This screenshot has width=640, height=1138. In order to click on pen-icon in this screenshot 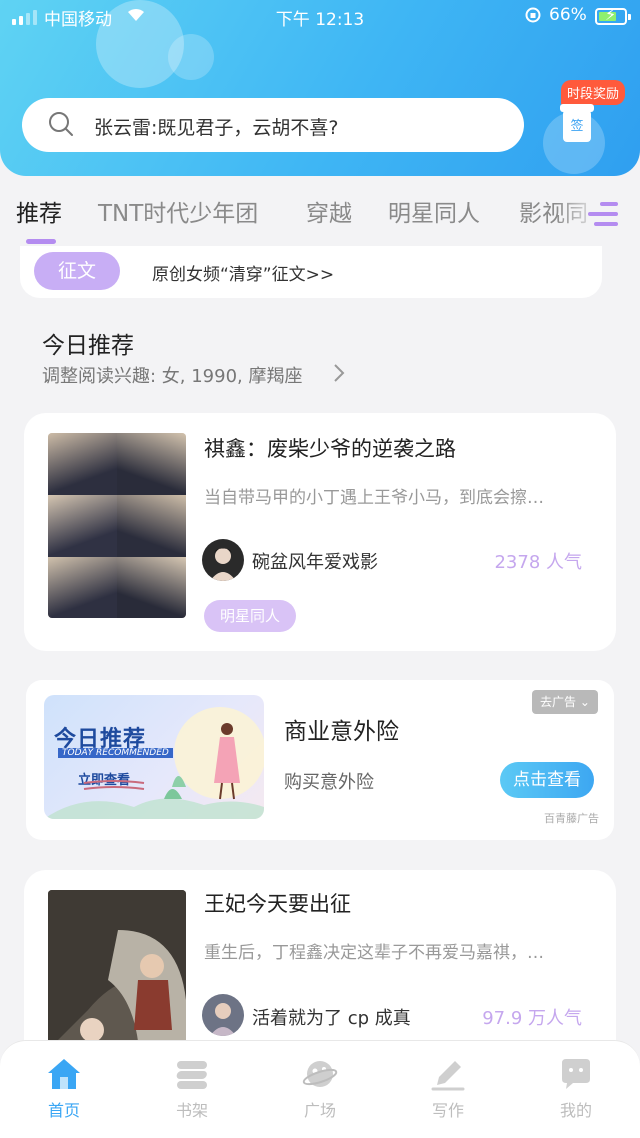, I will do `click(448, 1076)`.